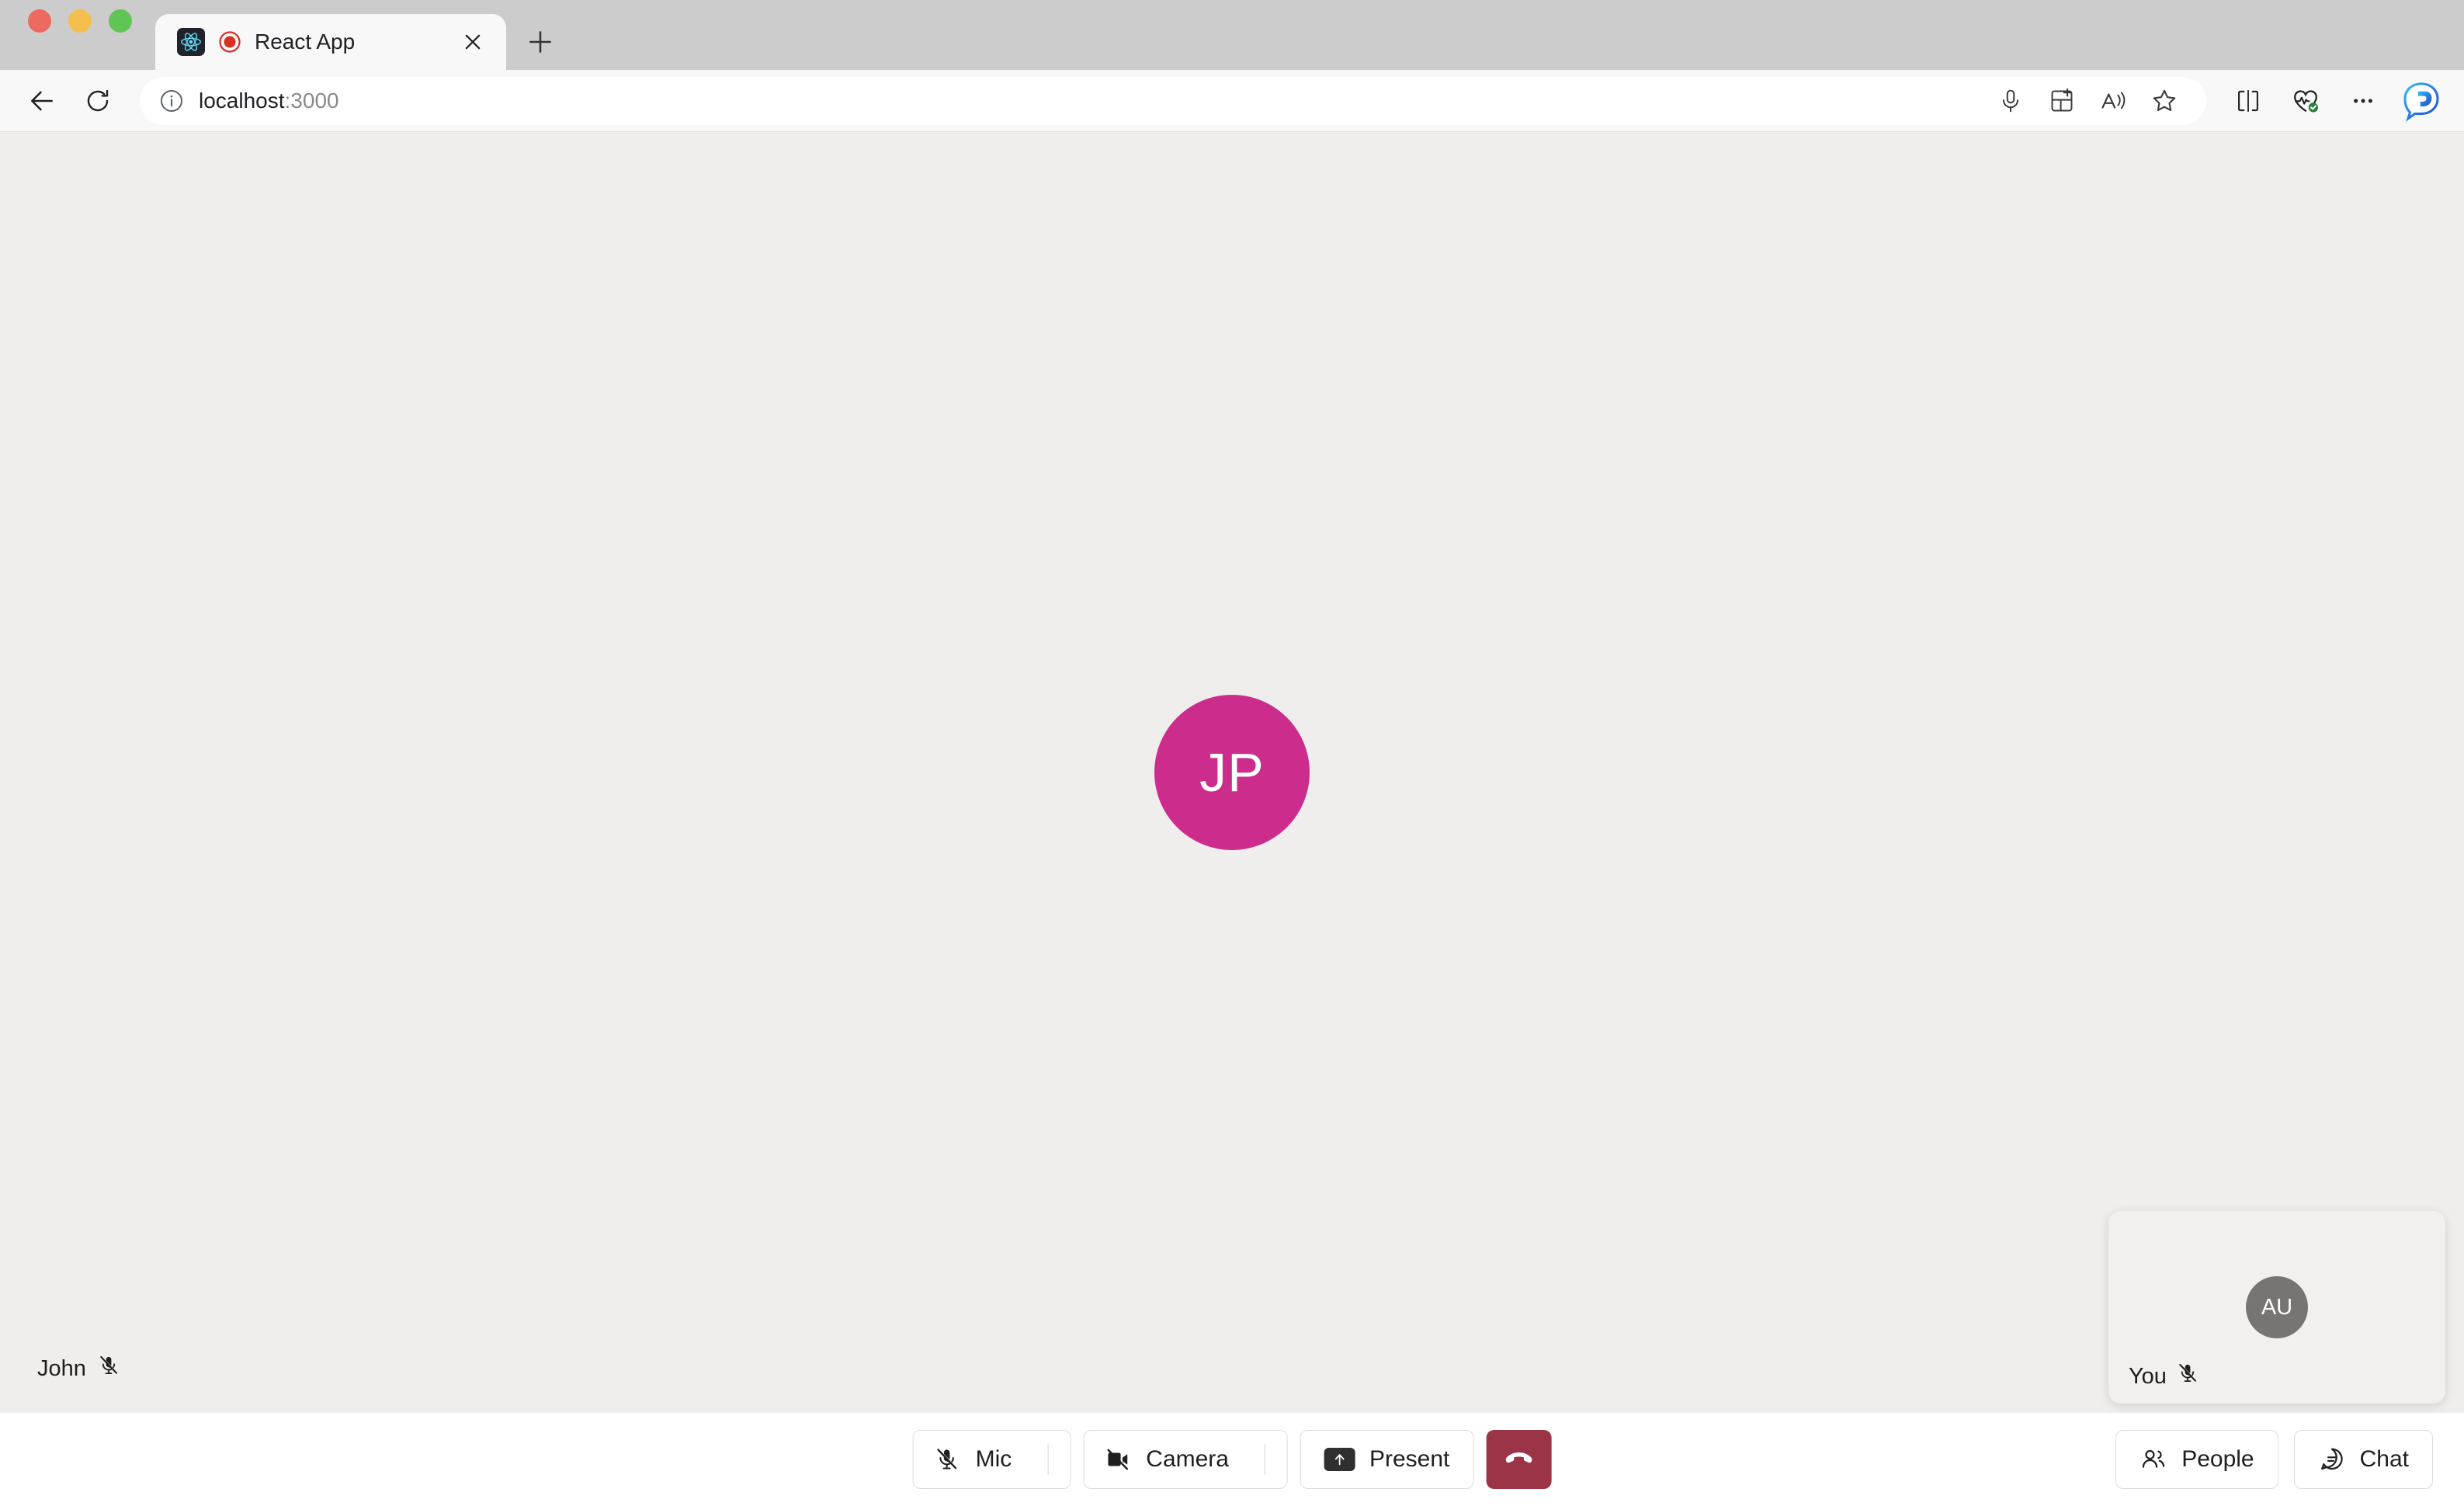 The width and height of the screenshot is (2464, 1506). I want to click on camera-button-label: Camera, so click(1187, 1459).